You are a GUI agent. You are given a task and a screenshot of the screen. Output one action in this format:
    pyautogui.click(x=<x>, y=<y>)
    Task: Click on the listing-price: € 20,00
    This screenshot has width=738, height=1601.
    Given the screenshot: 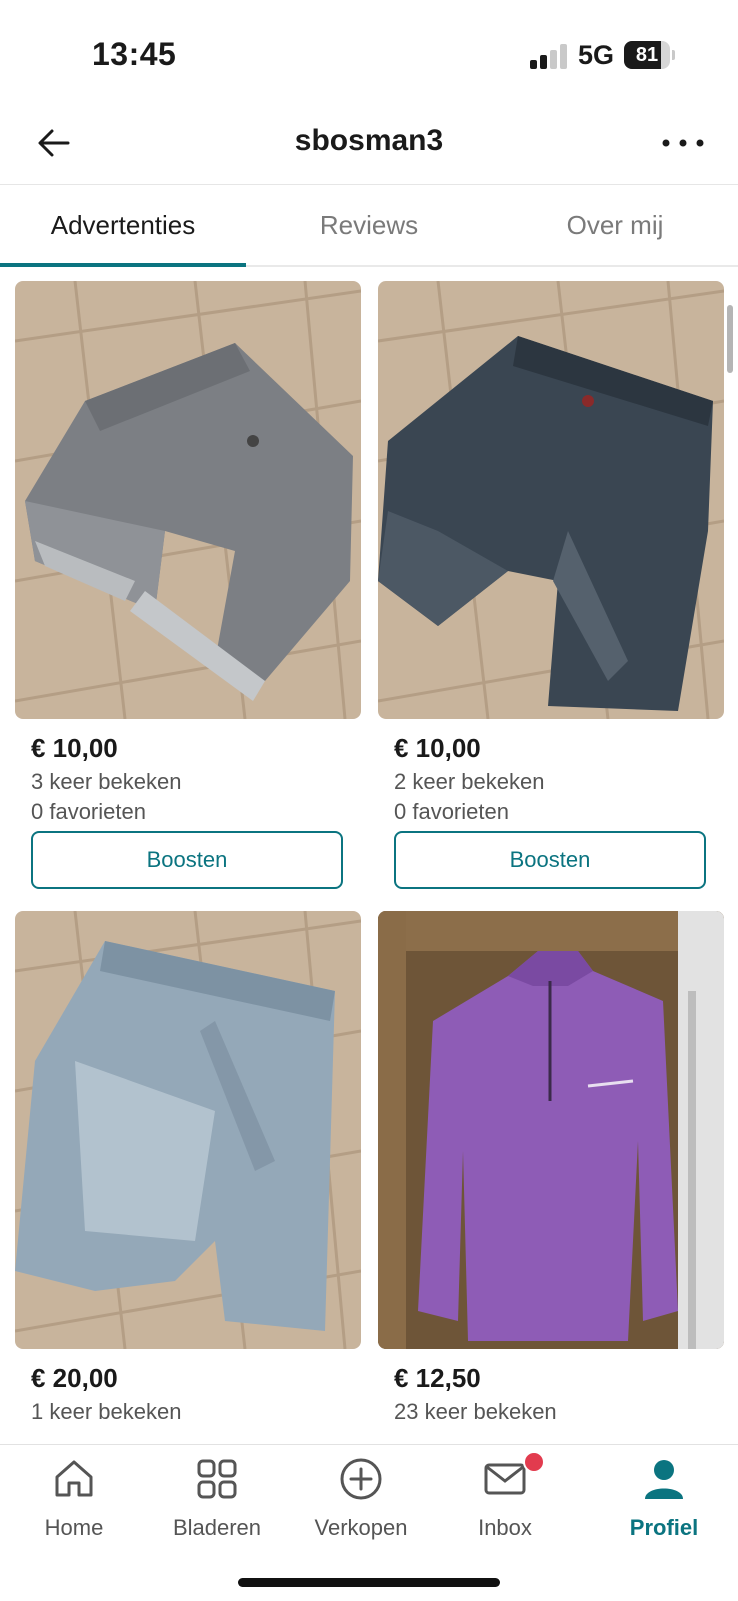 What is the action you would take?
    pyautogui.click(x=74, y=1378)
    